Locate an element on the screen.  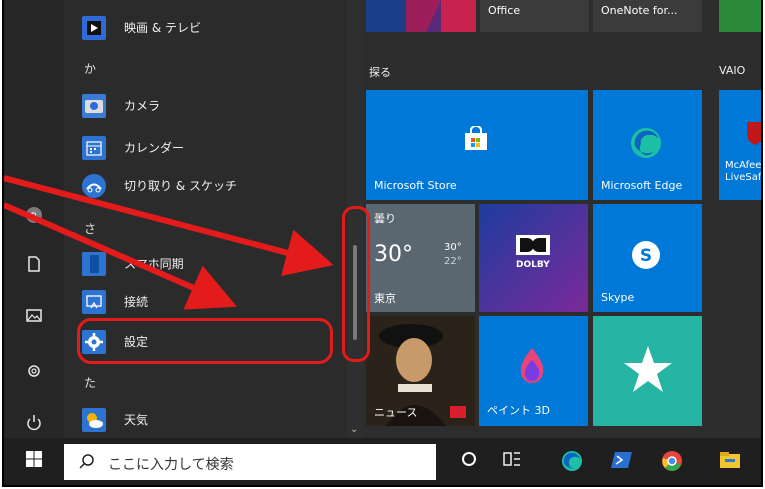
annotation-arrow-to-scrollbar is located at coordinates (169, 226).